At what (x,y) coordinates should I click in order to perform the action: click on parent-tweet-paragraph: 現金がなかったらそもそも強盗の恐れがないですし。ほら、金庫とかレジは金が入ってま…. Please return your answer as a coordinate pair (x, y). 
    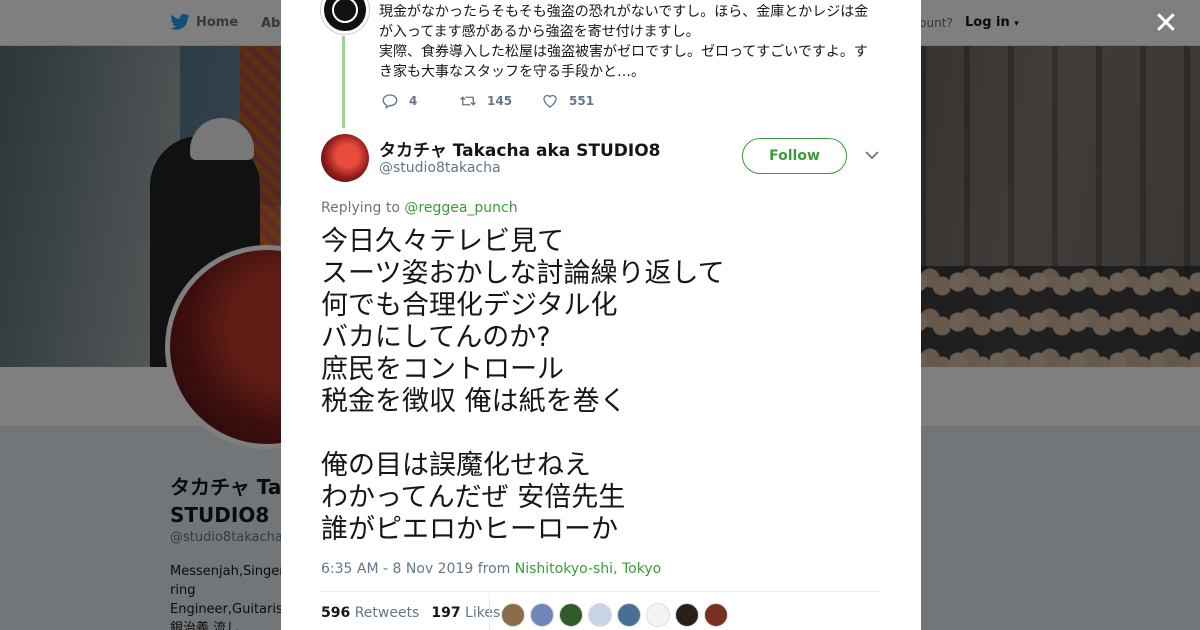
    Looking at the image, I should click on (624, 22).